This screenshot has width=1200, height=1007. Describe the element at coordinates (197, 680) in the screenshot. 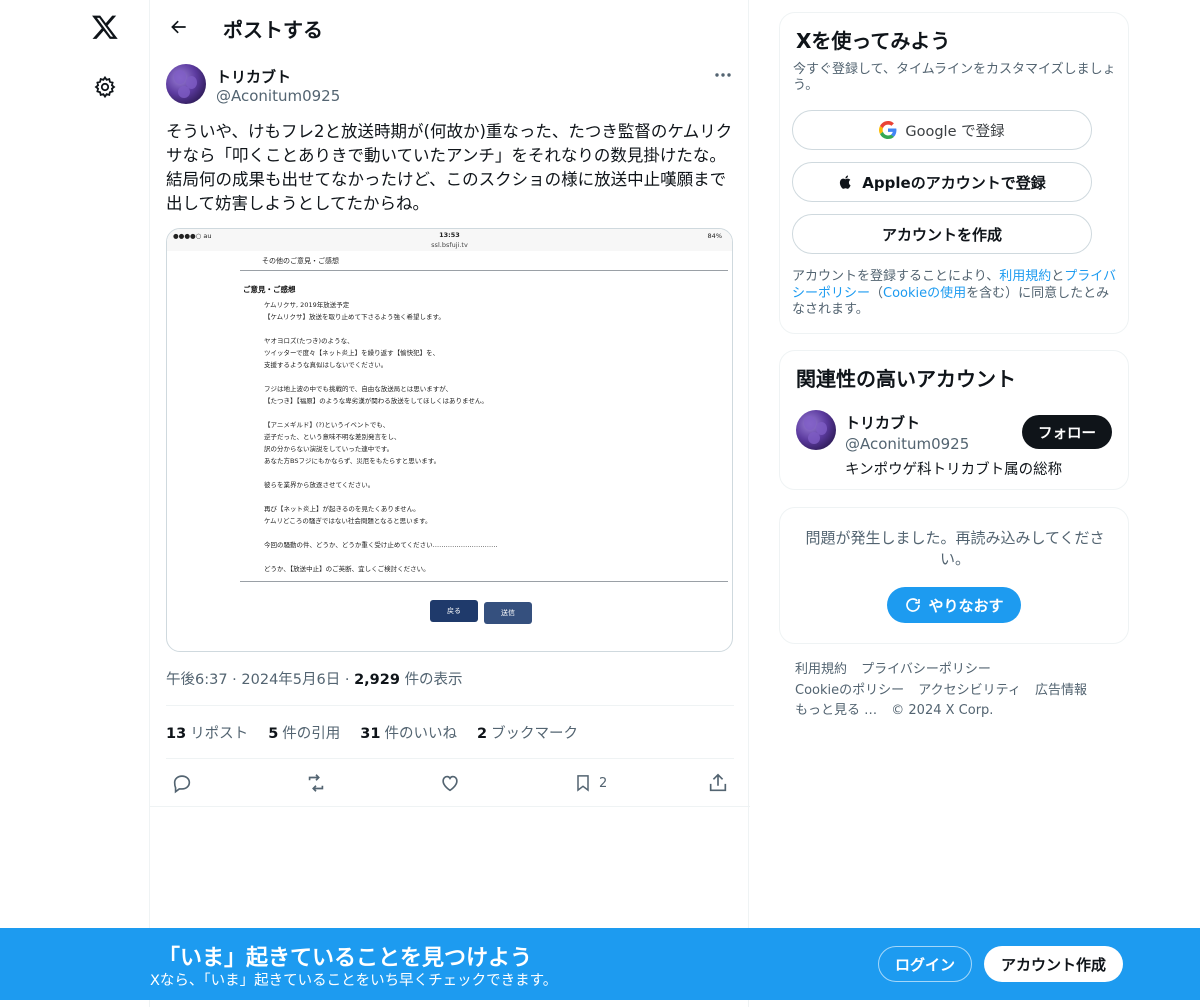

I see `post-time: 午後6:37` at that location.